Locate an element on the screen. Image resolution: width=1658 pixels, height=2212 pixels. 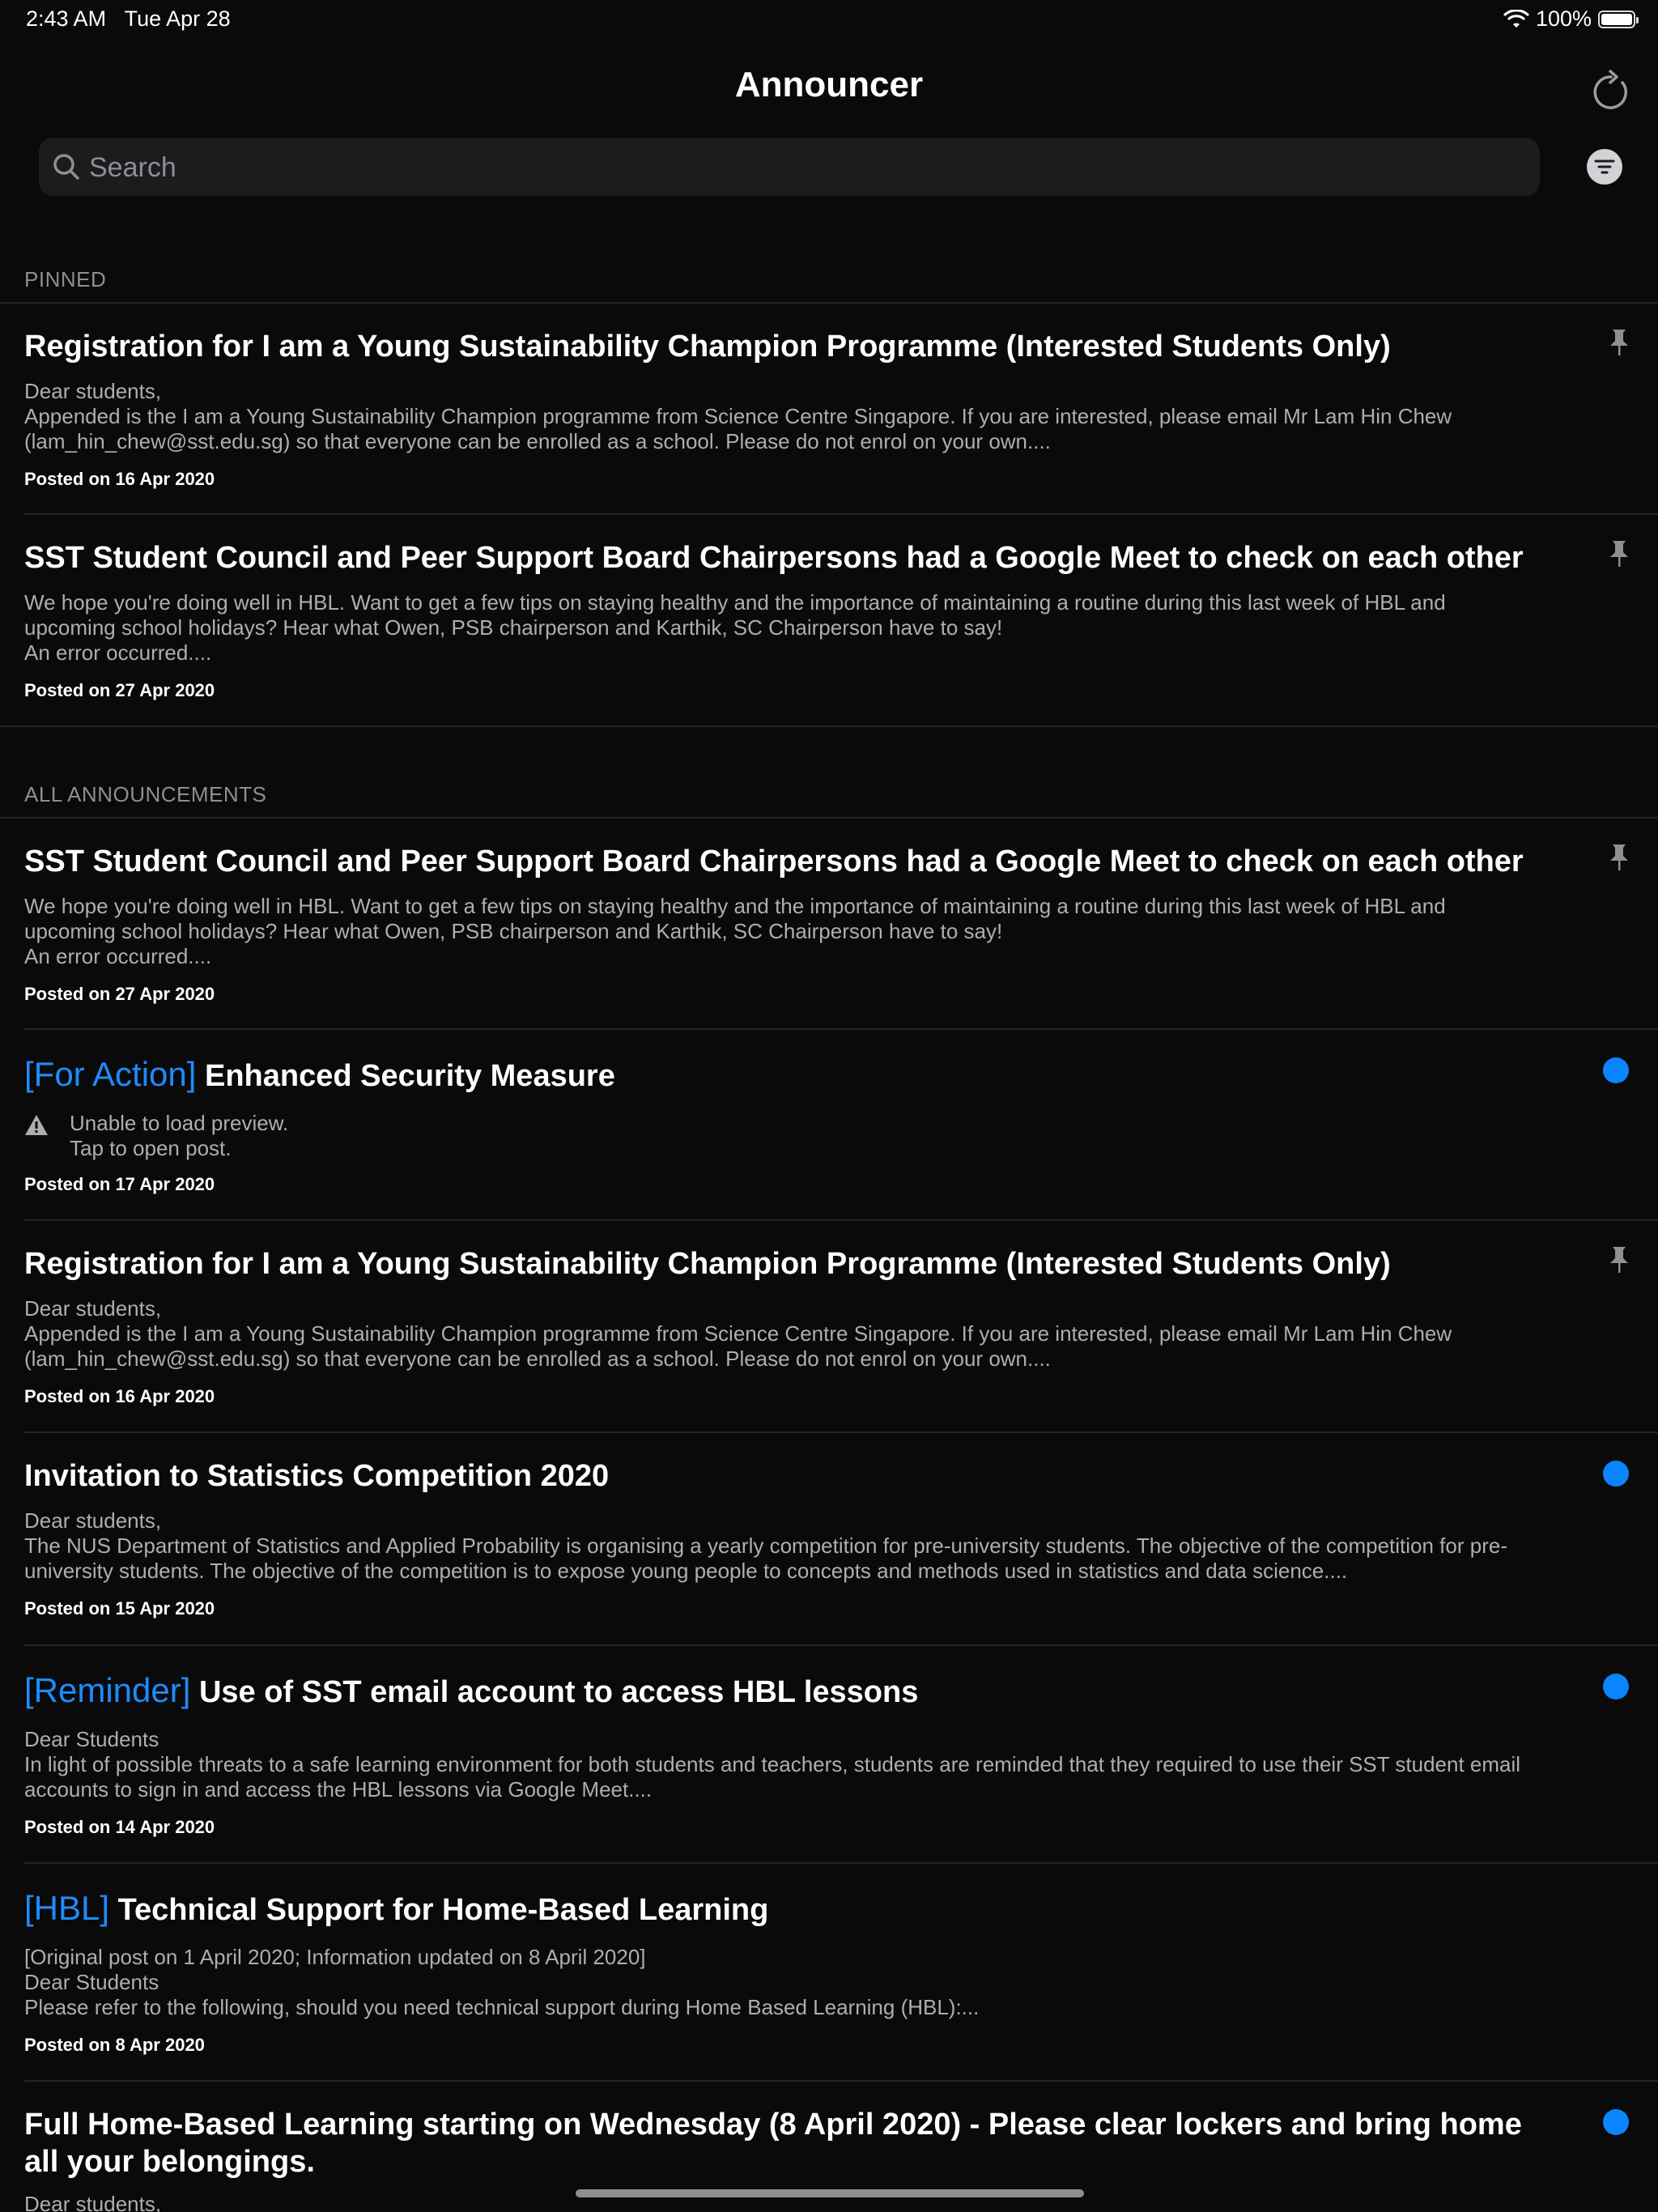
announcement-tag: [For Action] is located at coordinates (110, 1074).